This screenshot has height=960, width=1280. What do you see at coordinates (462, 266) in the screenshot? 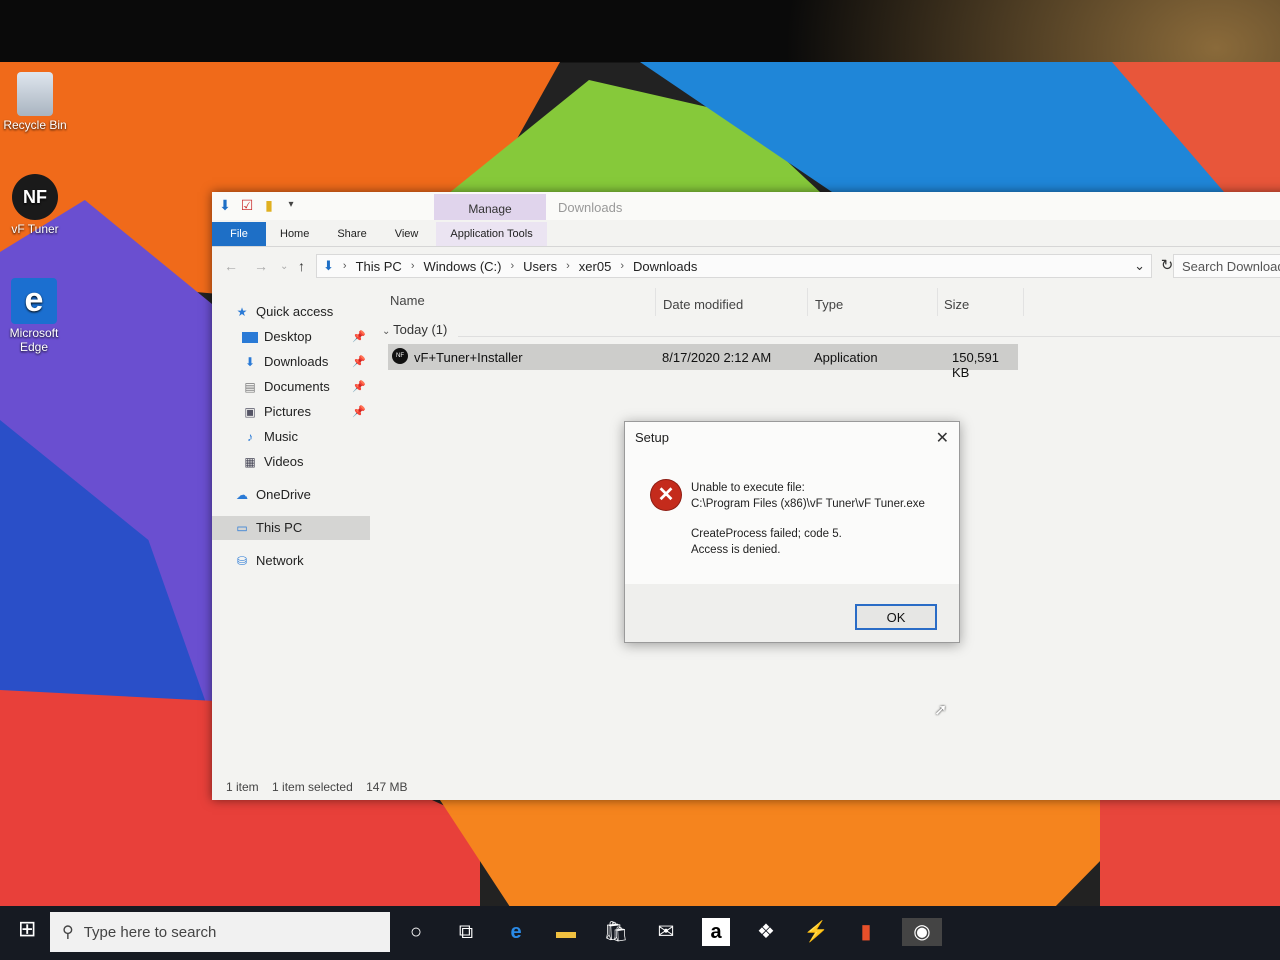
I see `breadcrumb-windows-c: Windows (C:)` at bounding box center [462, 266].